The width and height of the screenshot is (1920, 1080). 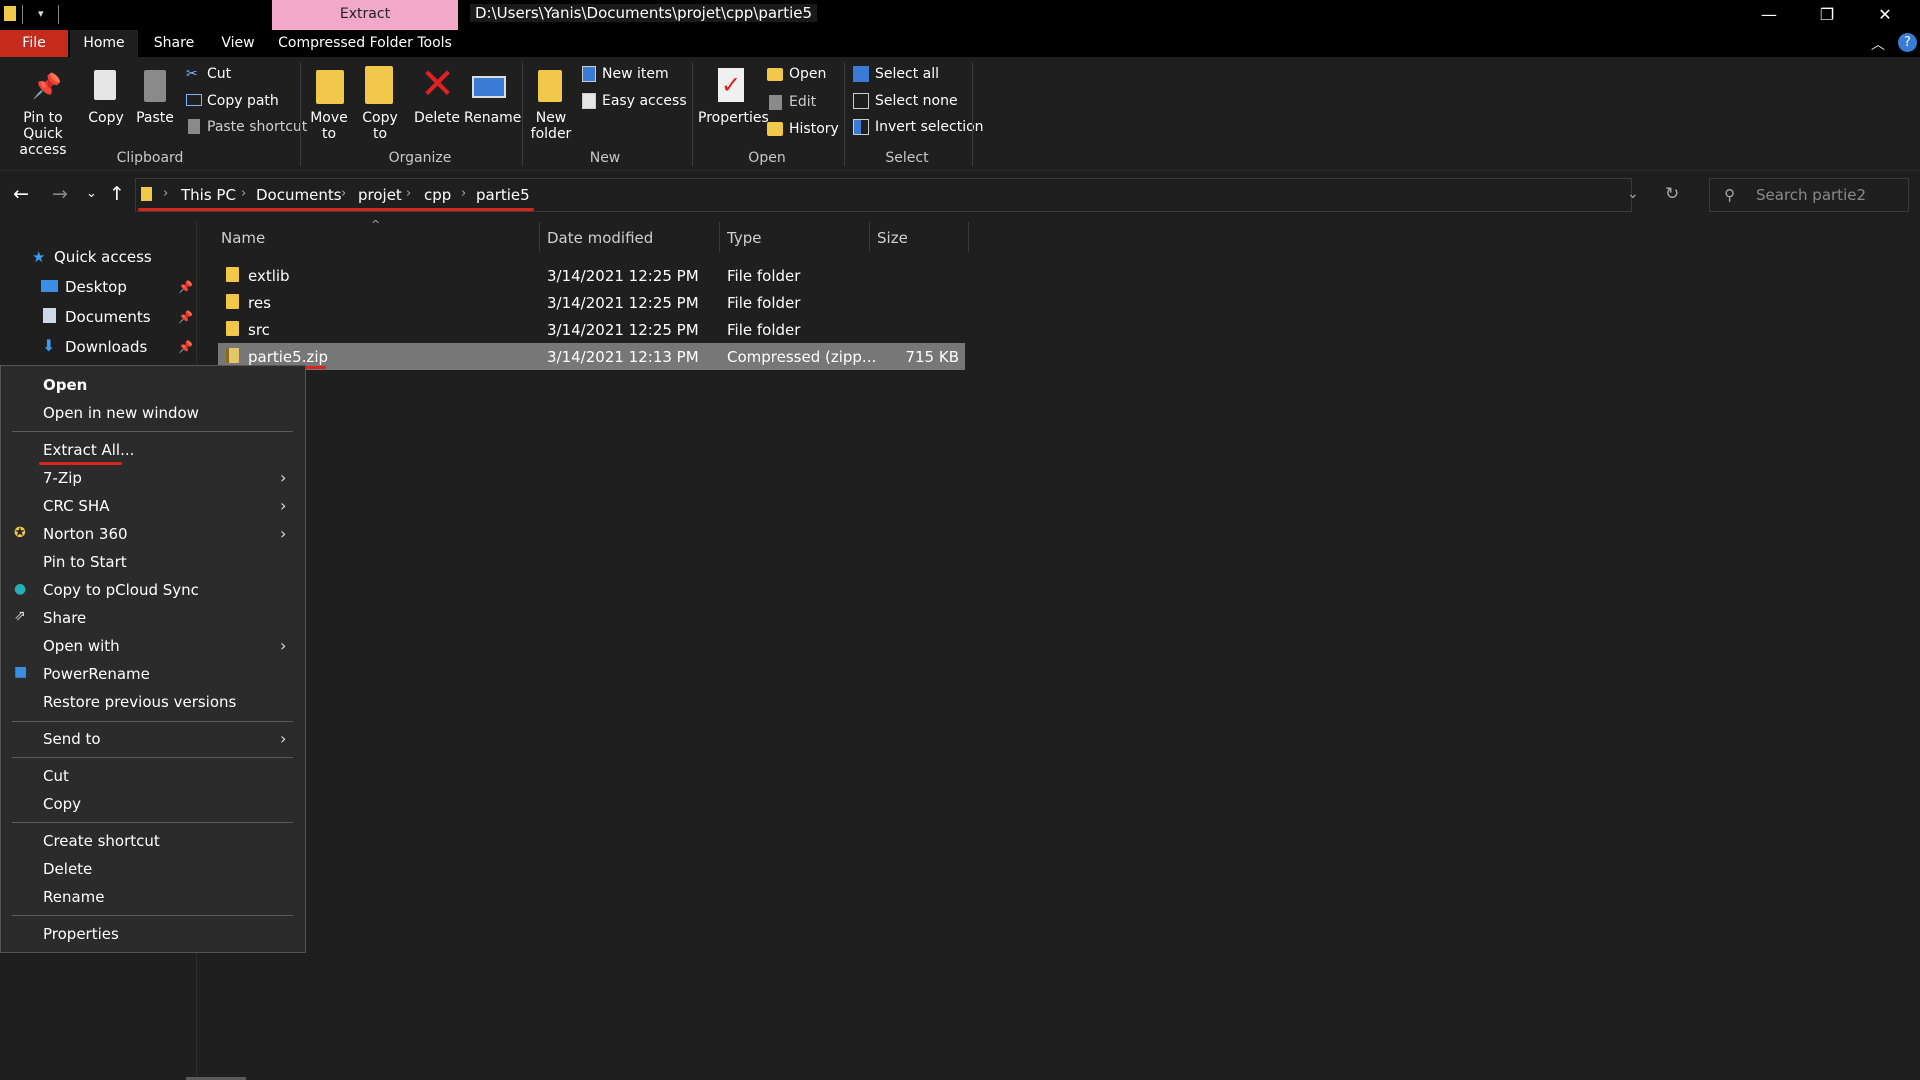 What do you see at coordinates (892, 238) in the screenshot?
I see `column-header-size: Size` at bounding box center [892, 238].